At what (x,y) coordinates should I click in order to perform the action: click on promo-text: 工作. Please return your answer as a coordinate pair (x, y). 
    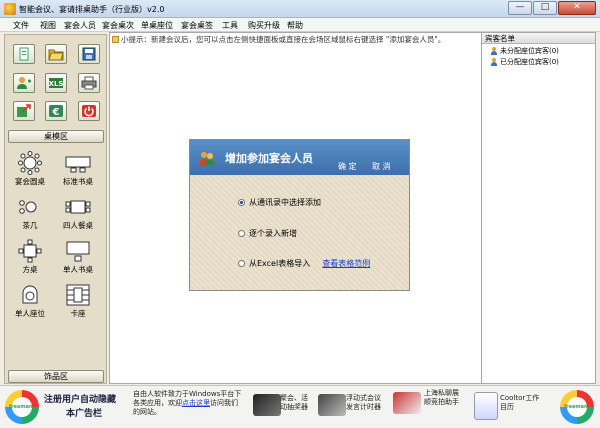
    Looking at the image, I should click on (532, 398).